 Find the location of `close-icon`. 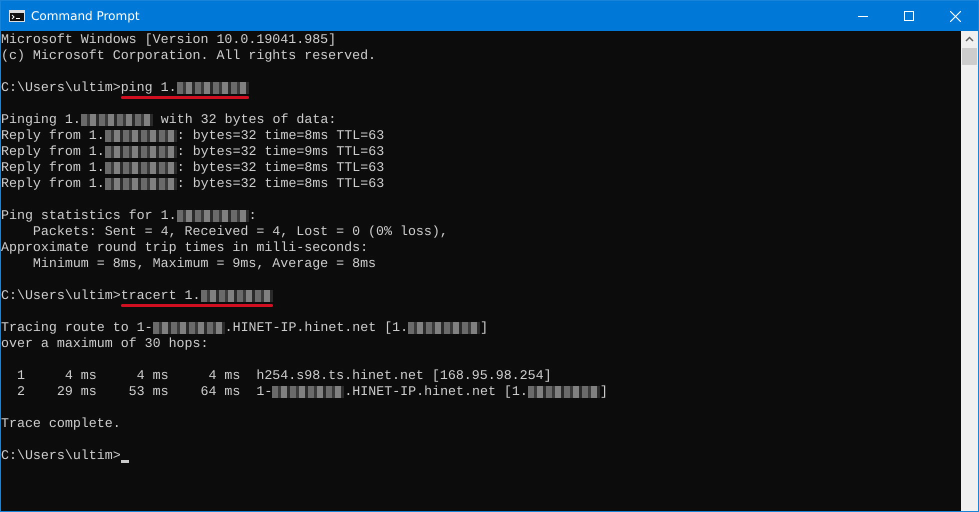

close-icon is located at coordinates (955, 16).